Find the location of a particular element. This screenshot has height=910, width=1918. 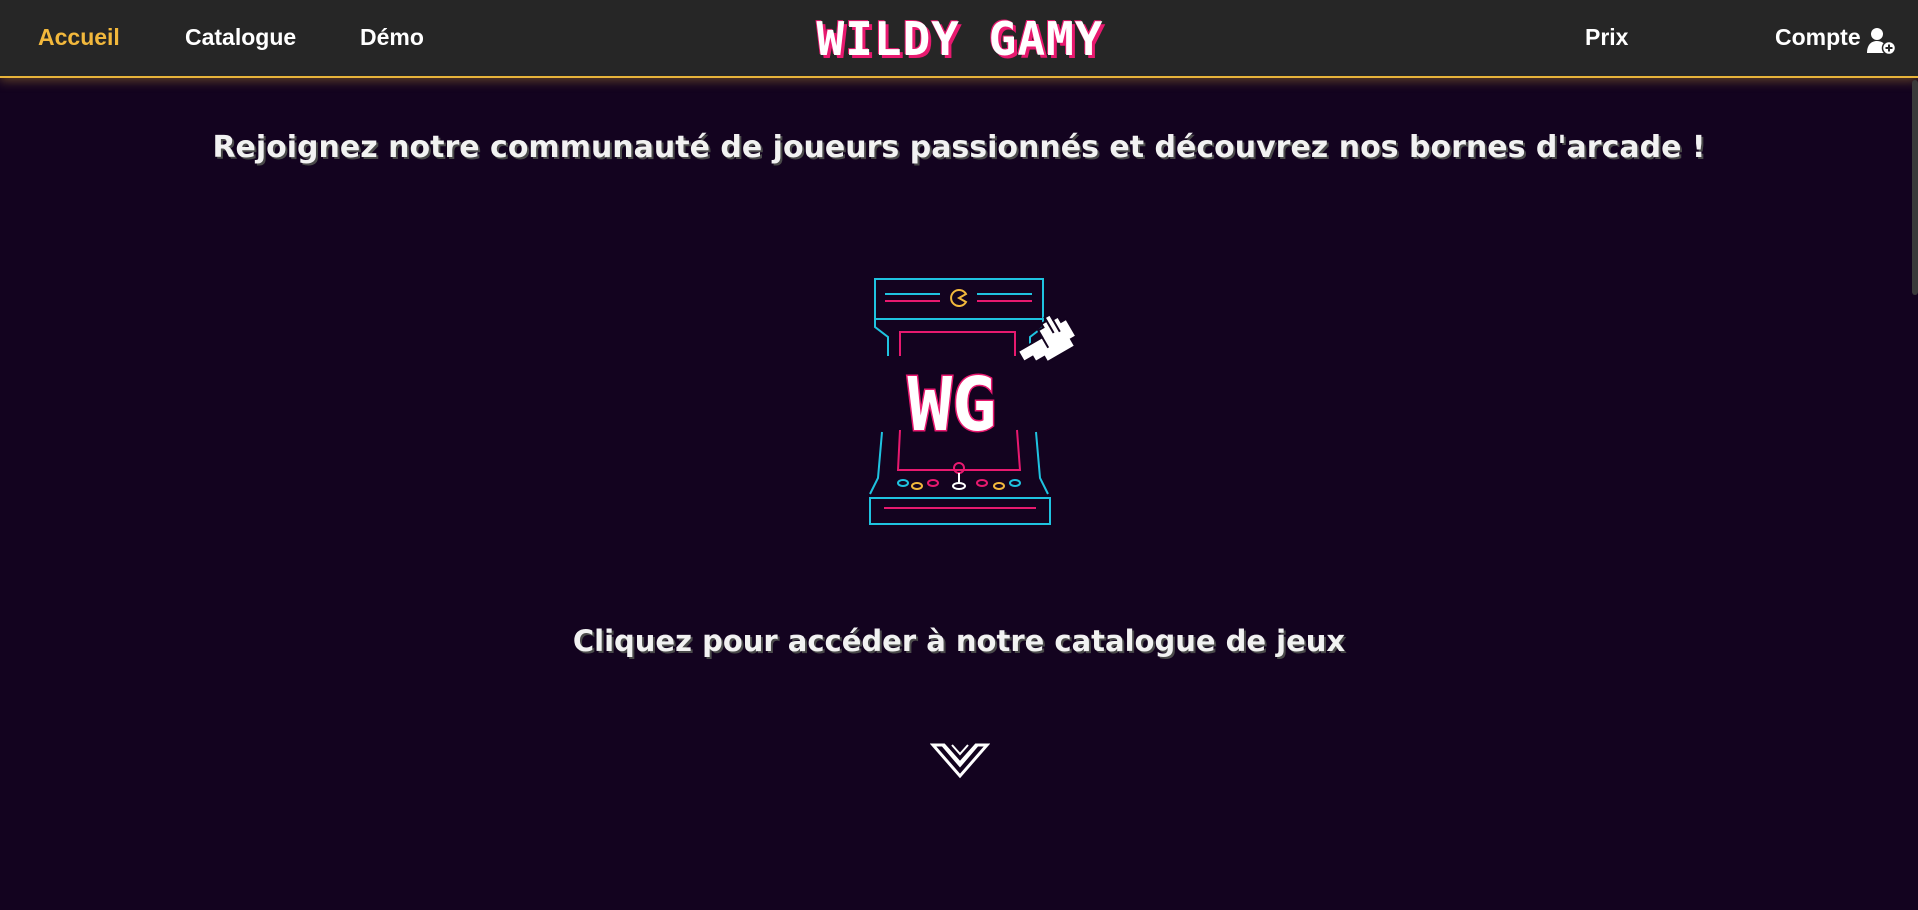

nav-account-link: Compte is located at coordinates (1818, 37).